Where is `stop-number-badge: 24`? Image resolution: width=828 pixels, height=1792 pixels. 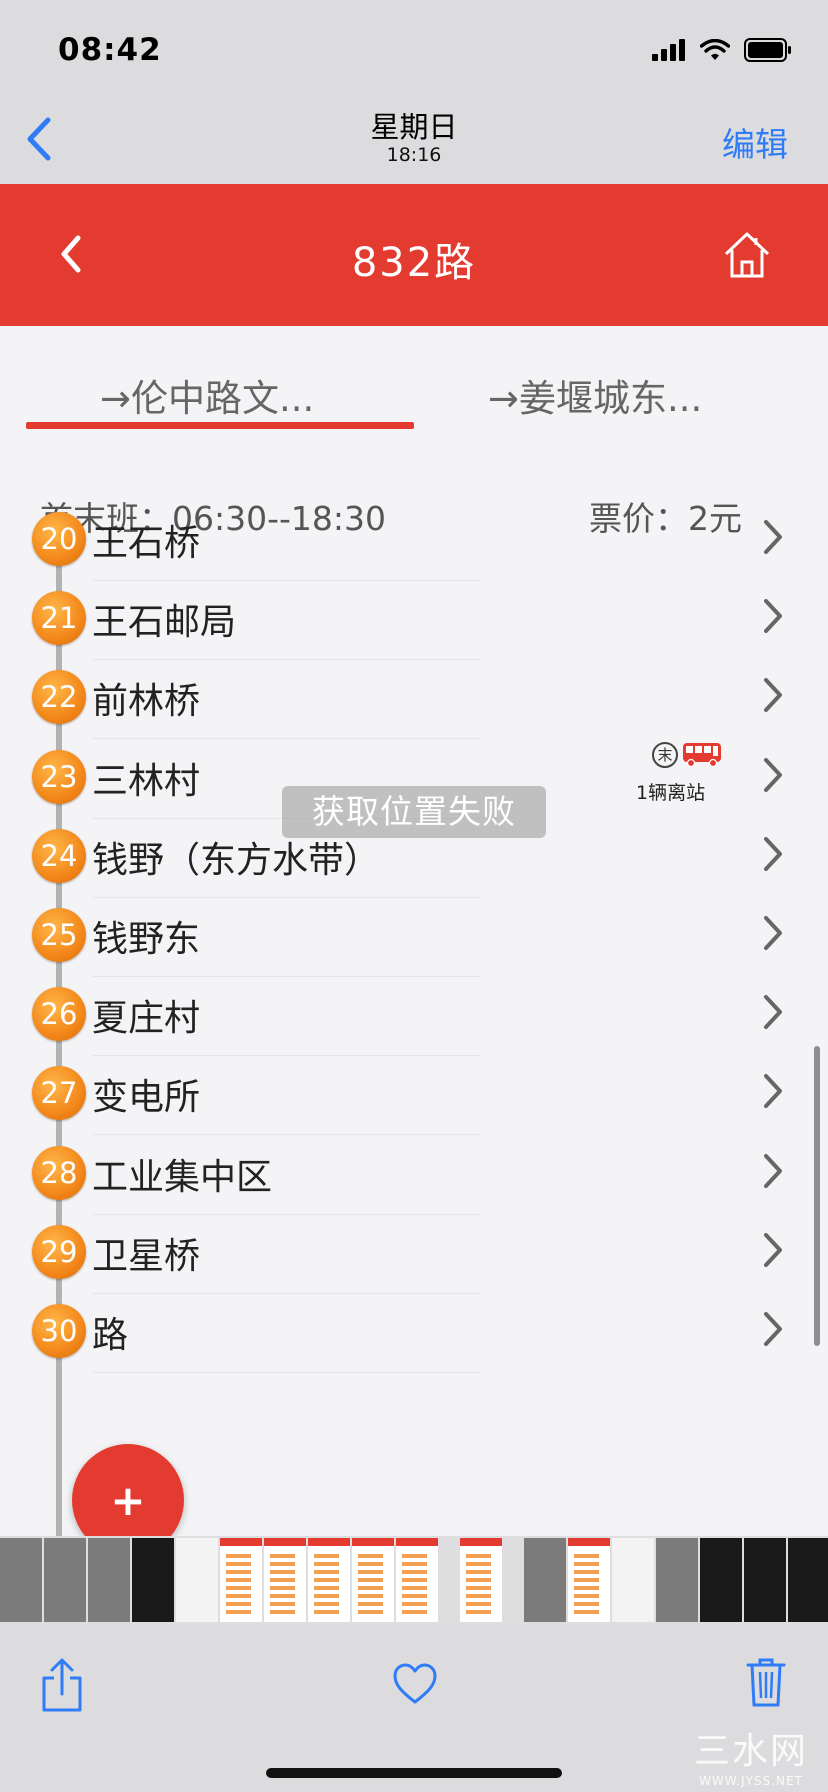
stop-number-badge: 24 is located at coordinates (59, 855).